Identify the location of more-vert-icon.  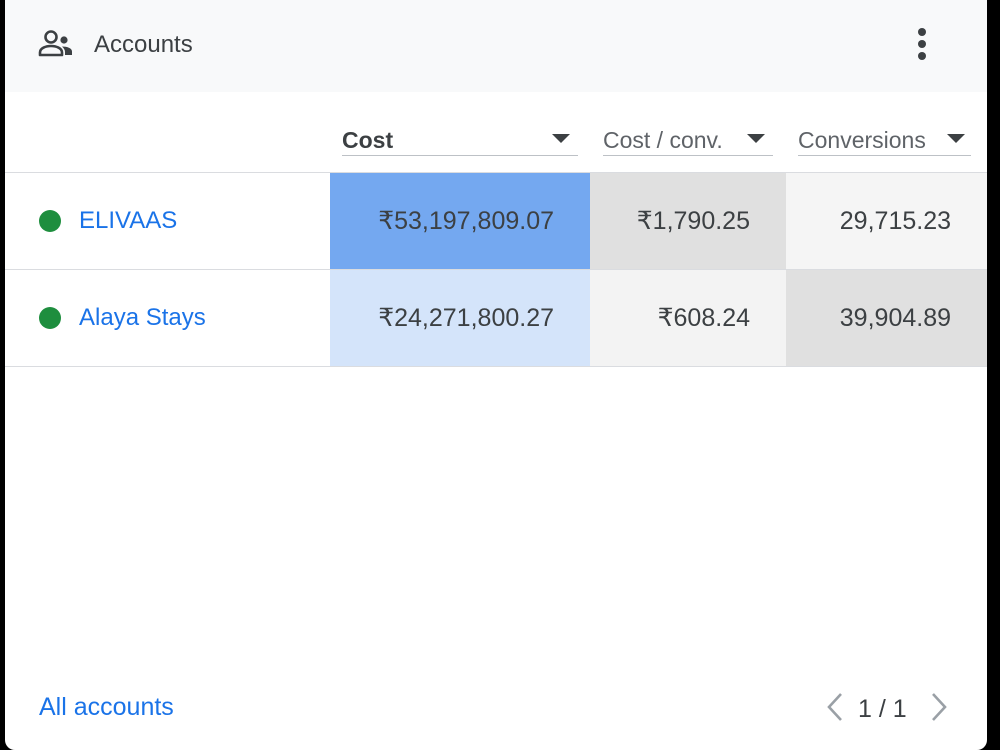
(922, 32).